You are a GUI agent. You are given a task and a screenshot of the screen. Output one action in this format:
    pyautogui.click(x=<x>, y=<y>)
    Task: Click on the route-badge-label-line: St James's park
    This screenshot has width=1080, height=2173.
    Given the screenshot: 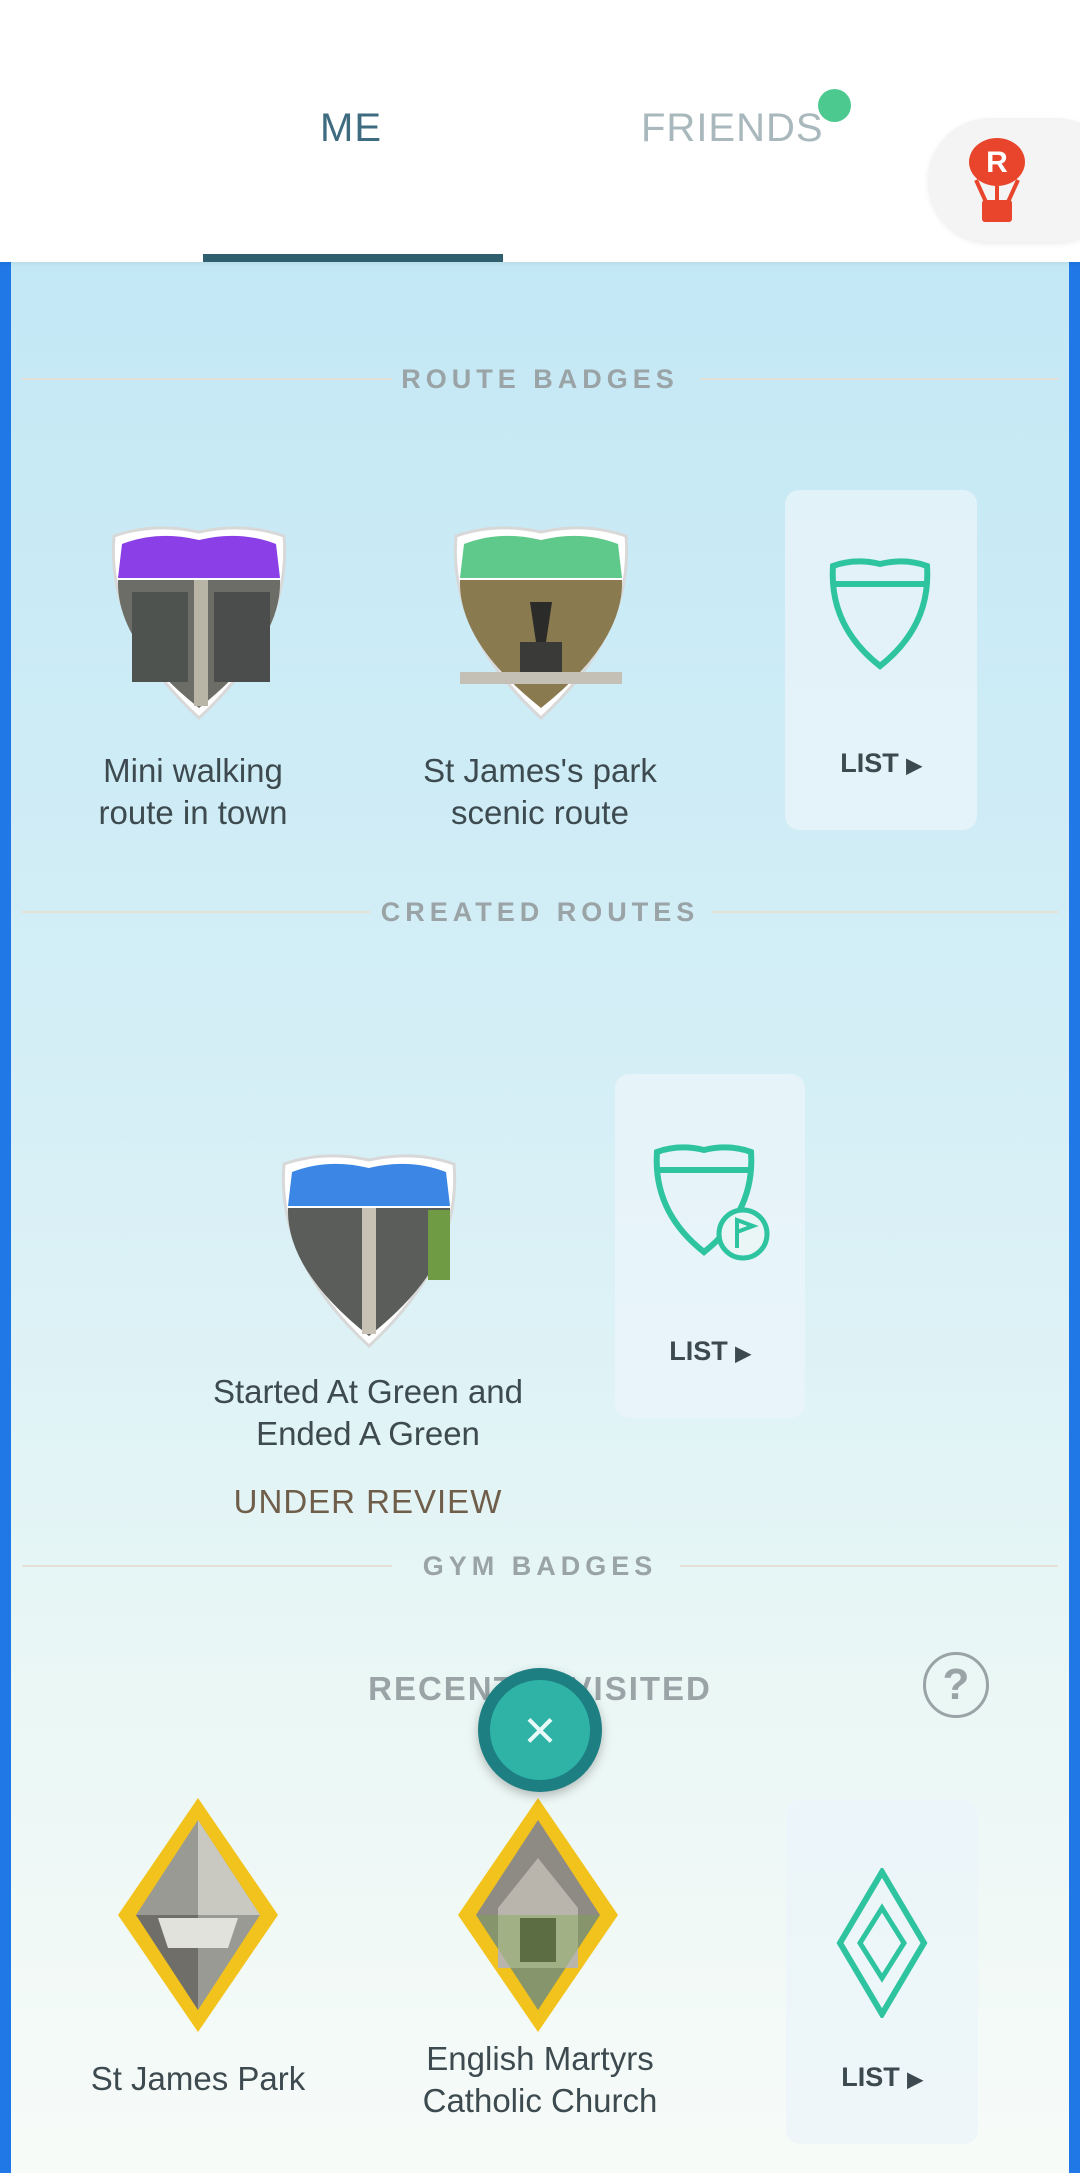 What is the action you would take?
    pyautogui.click(x=540, y=770)
    